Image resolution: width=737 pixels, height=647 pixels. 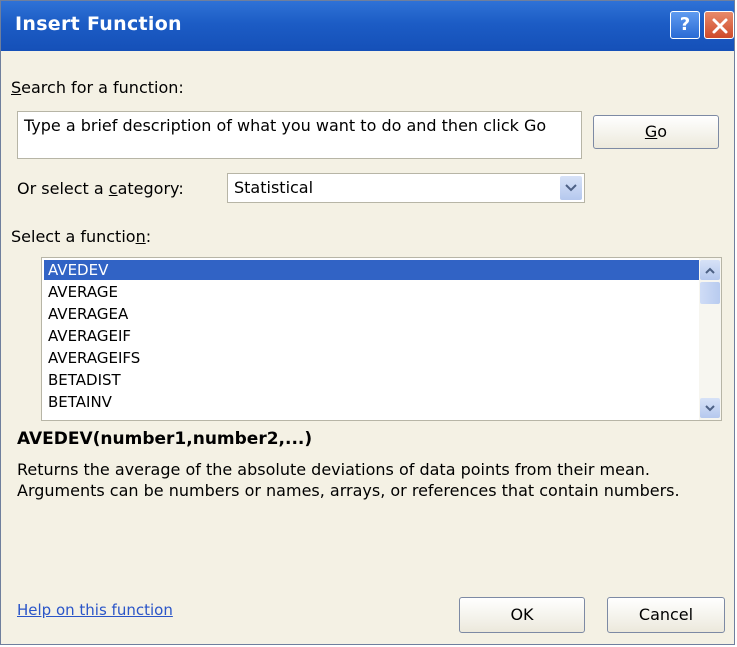 I want to click on dialog-title: Insert Function, so click(x=98, y=24).